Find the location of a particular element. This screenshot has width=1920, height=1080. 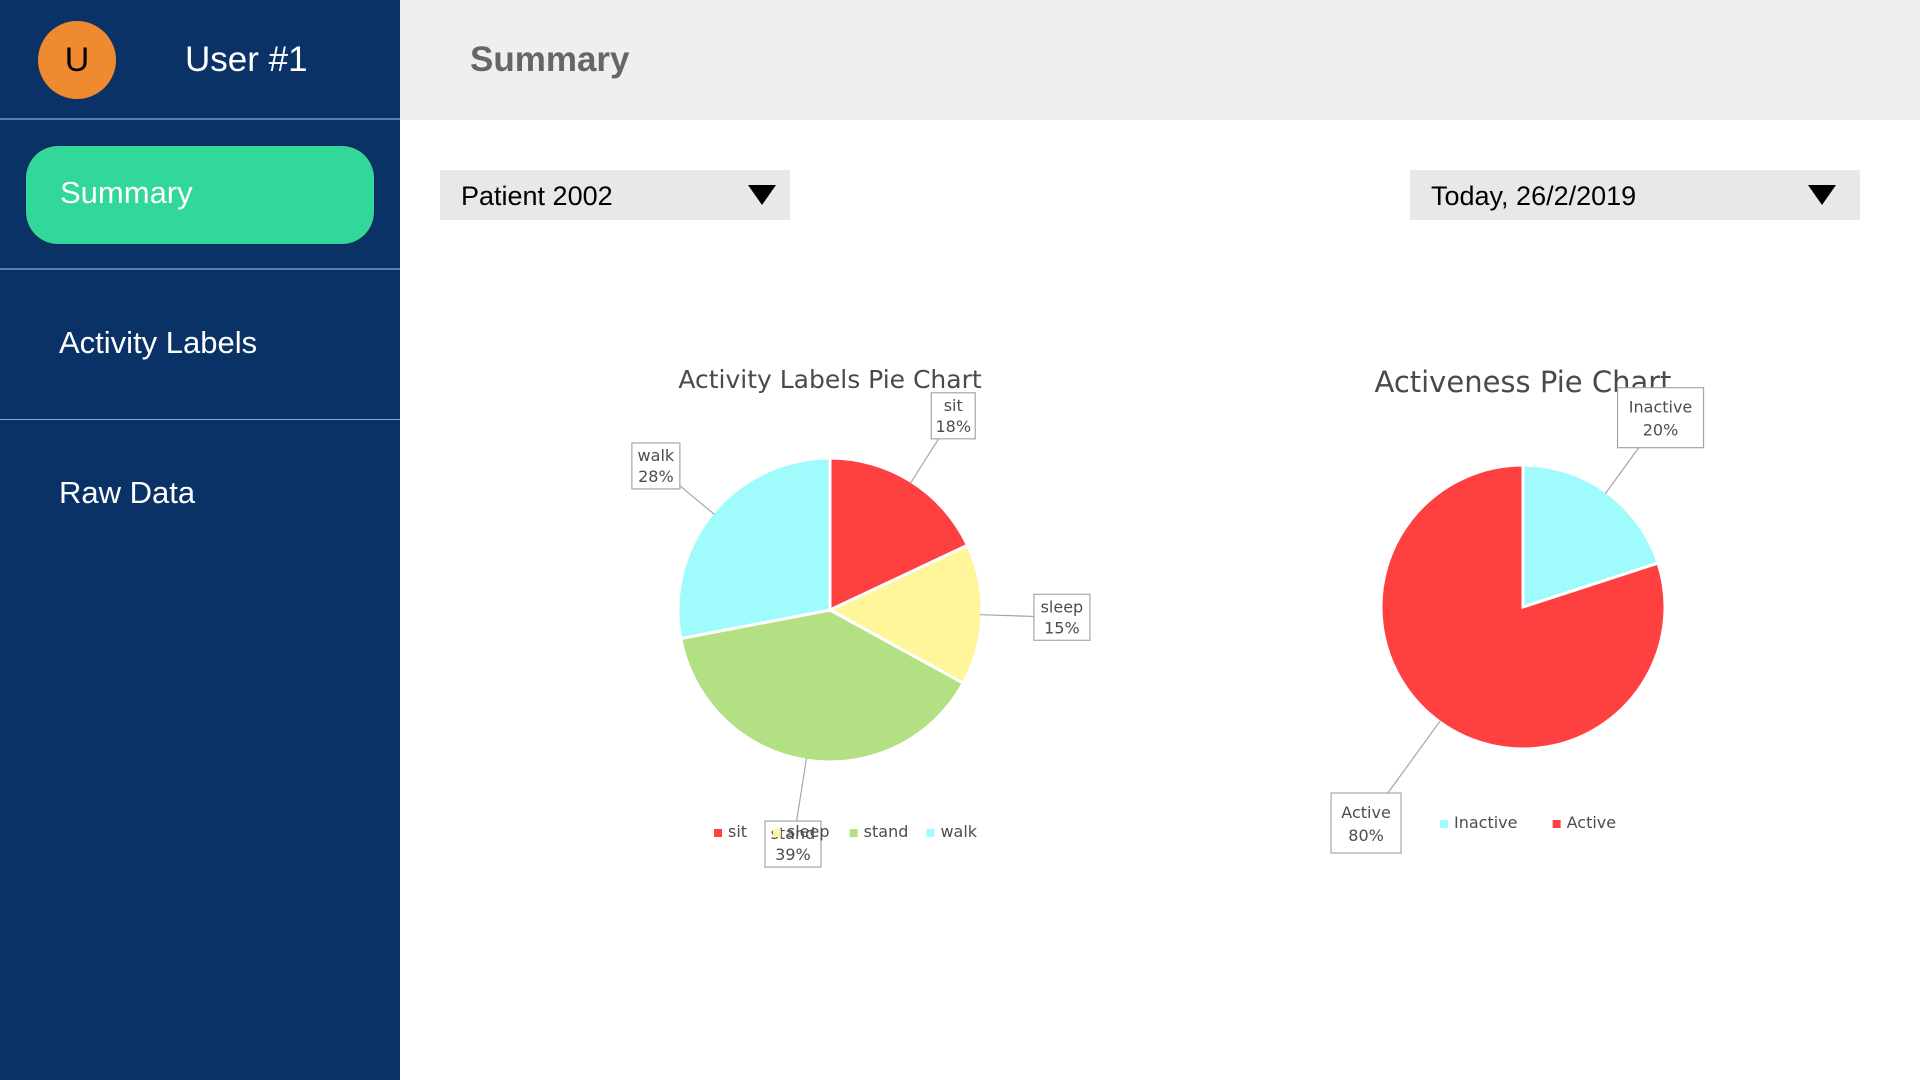

data-label-sleep: sleep 15% is located at coordinates (1035, 617).